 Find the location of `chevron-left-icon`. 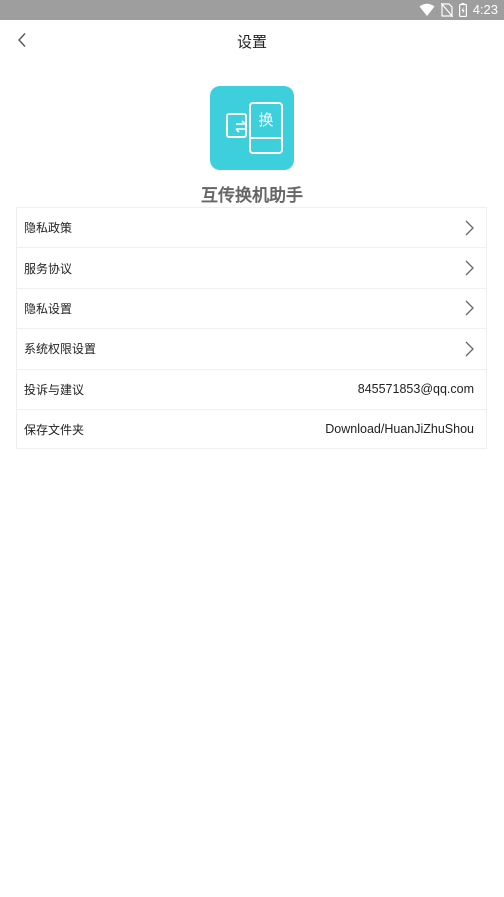

chevron-left-icon is located at coordinates (22, 42).